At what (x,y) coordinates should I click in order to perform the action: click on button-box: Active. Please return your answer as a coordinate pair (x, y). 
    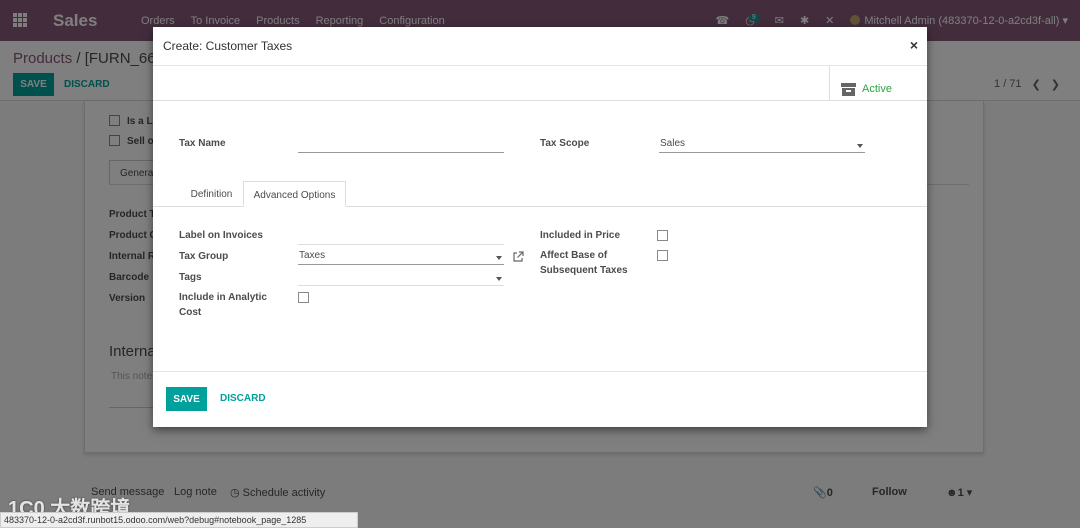
    Looking at the image, I should click on (540, 83).